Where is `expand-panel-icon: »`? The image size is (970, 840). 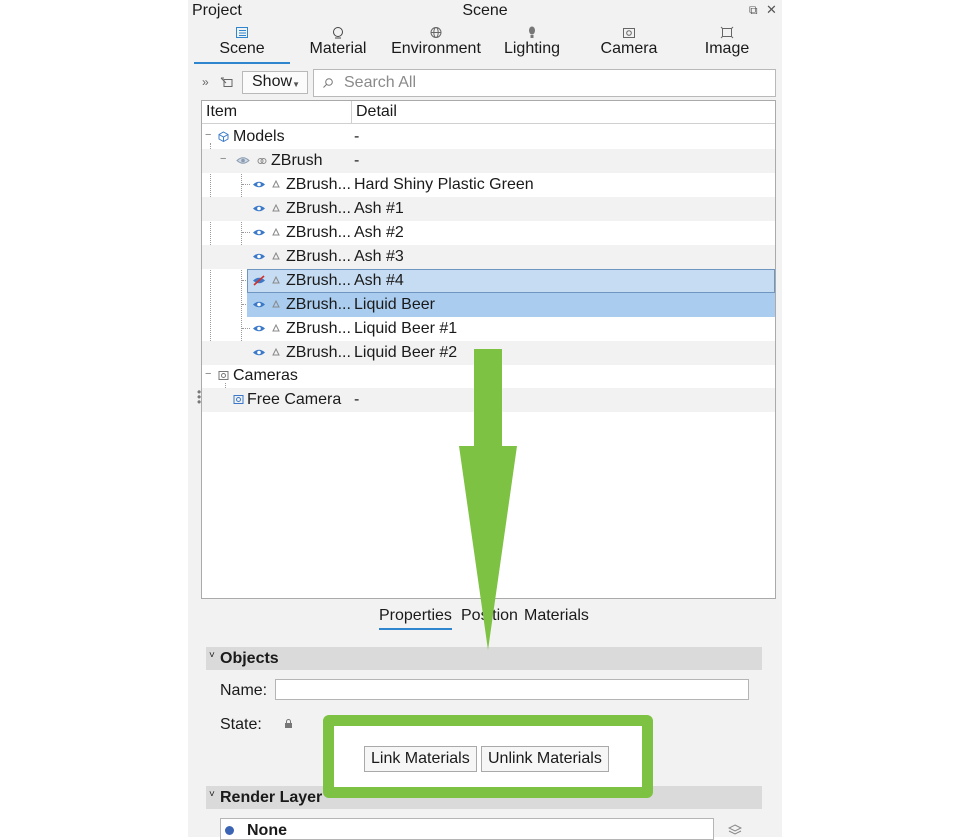 expand-panel-icon: » is located at coordinates (205, 82).